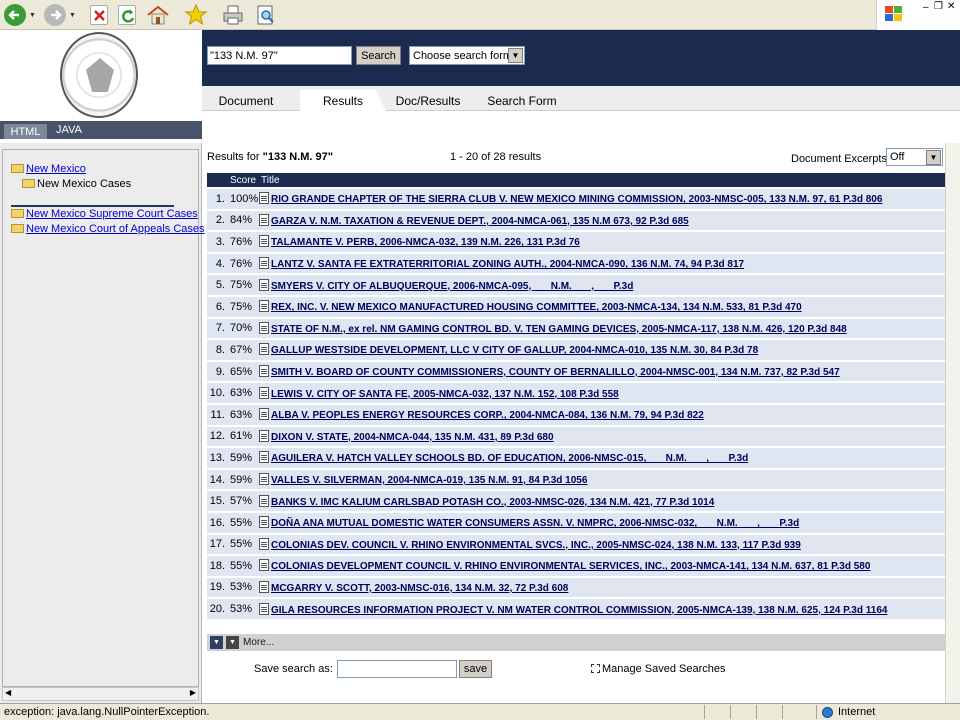 The image size is (960, 720). I want to click on tree-link-court-of-appeals: New Mexico Court of Appeals Cases, so click(115, 229).